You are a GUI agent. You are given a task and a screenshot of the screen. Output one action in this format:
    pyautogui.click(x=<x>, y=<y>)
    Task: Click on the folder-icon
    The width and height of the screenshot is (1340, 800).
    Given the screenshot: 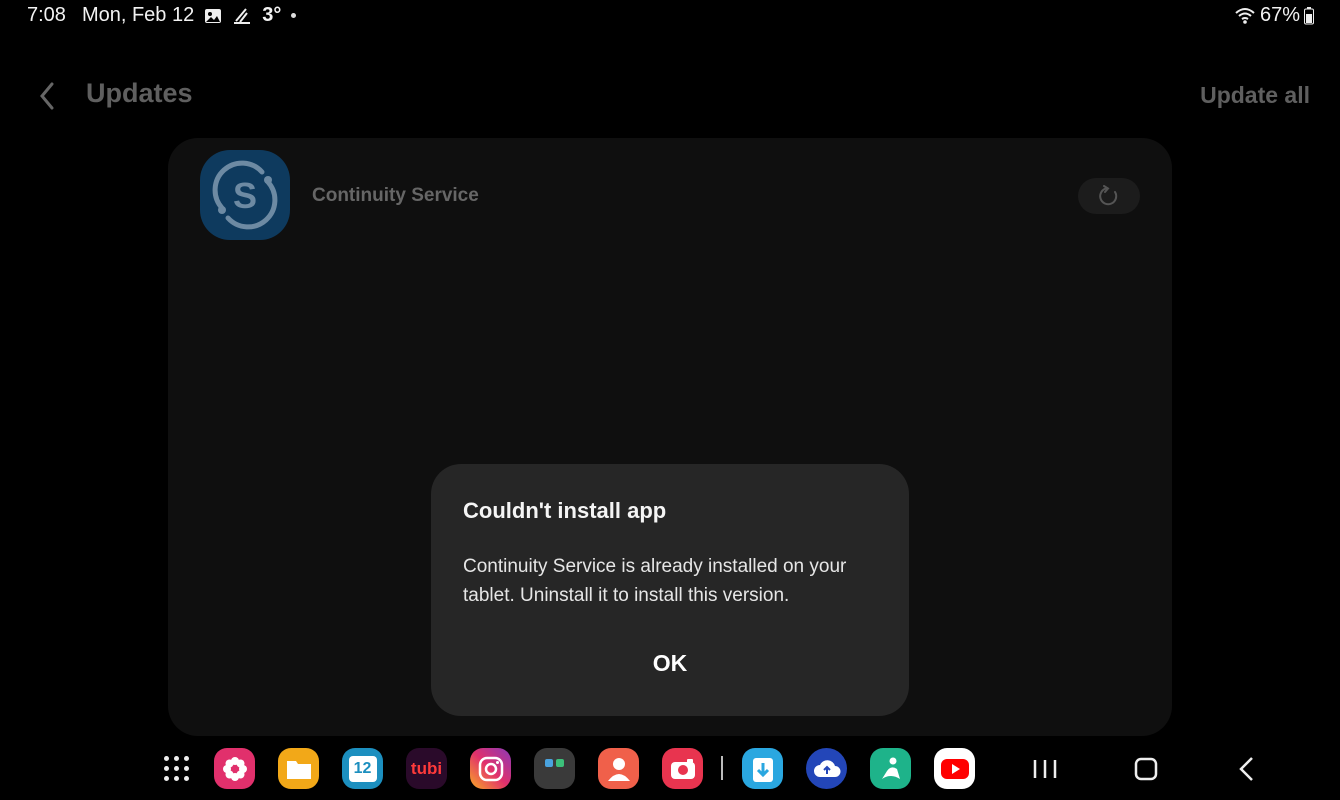 What is the action you would take?
    pyautogui.click(x=554, y=768)
    